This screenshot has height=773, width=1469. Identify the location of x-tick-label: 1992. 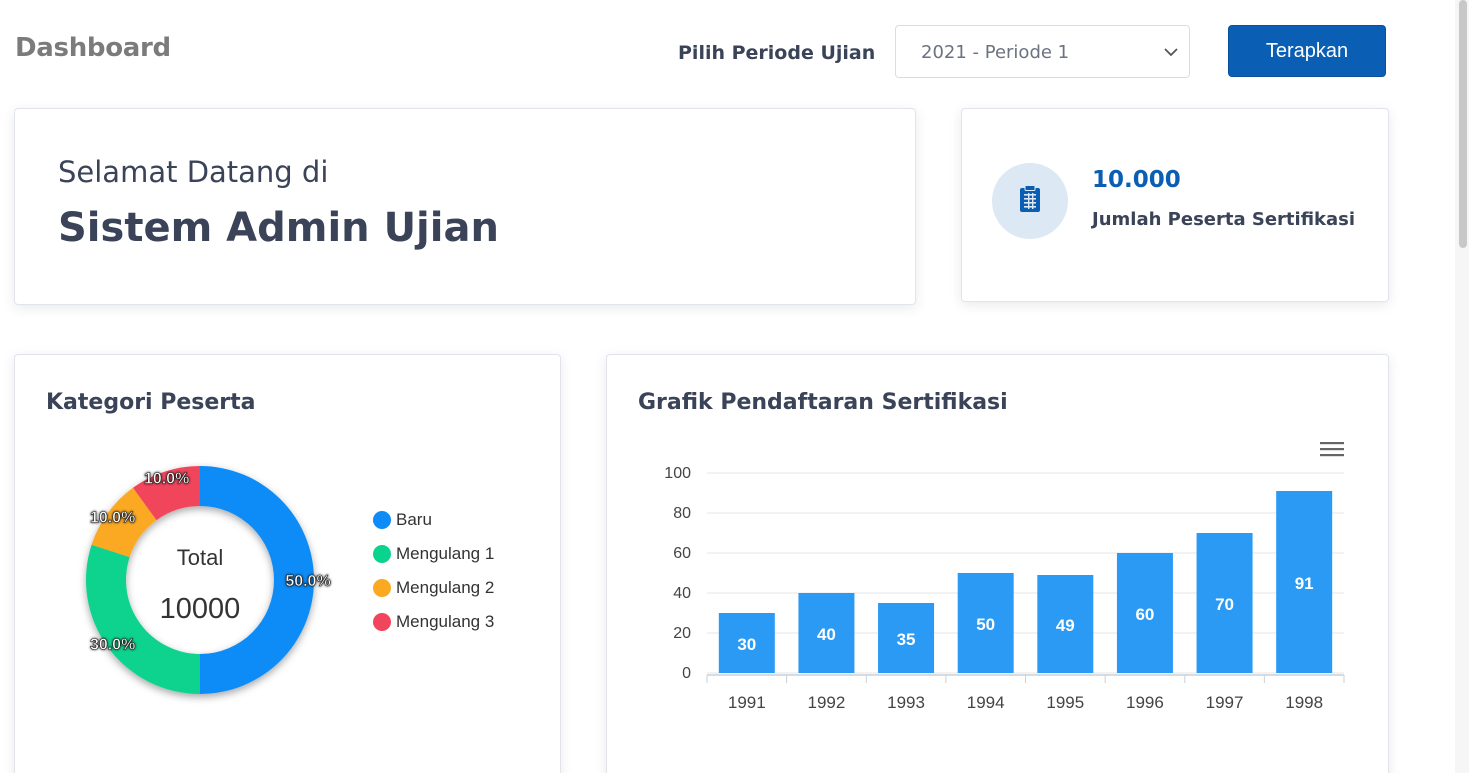
(827, 702).